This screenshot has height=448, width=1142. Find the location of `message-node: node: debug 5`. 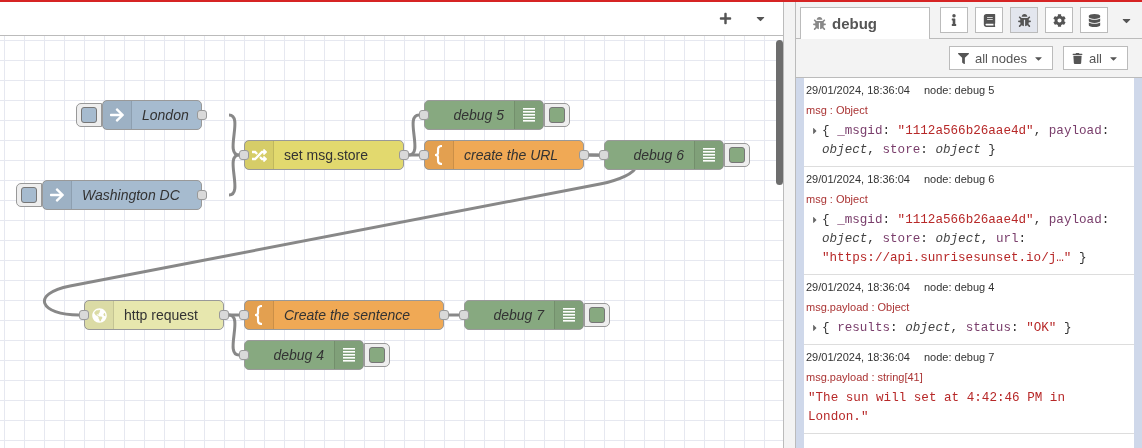

message-node: node: debug 5 is located at coordinates (959, 90).